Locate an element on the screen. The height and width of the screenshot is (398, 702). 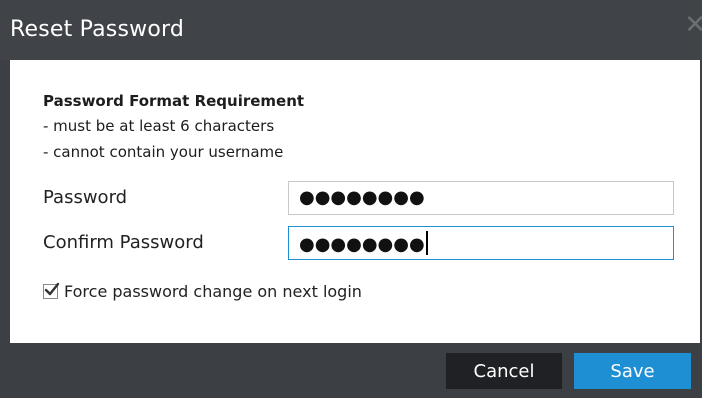
confirm-password-field-value: ●●●●●●●● is located at coordinates (362, 244).